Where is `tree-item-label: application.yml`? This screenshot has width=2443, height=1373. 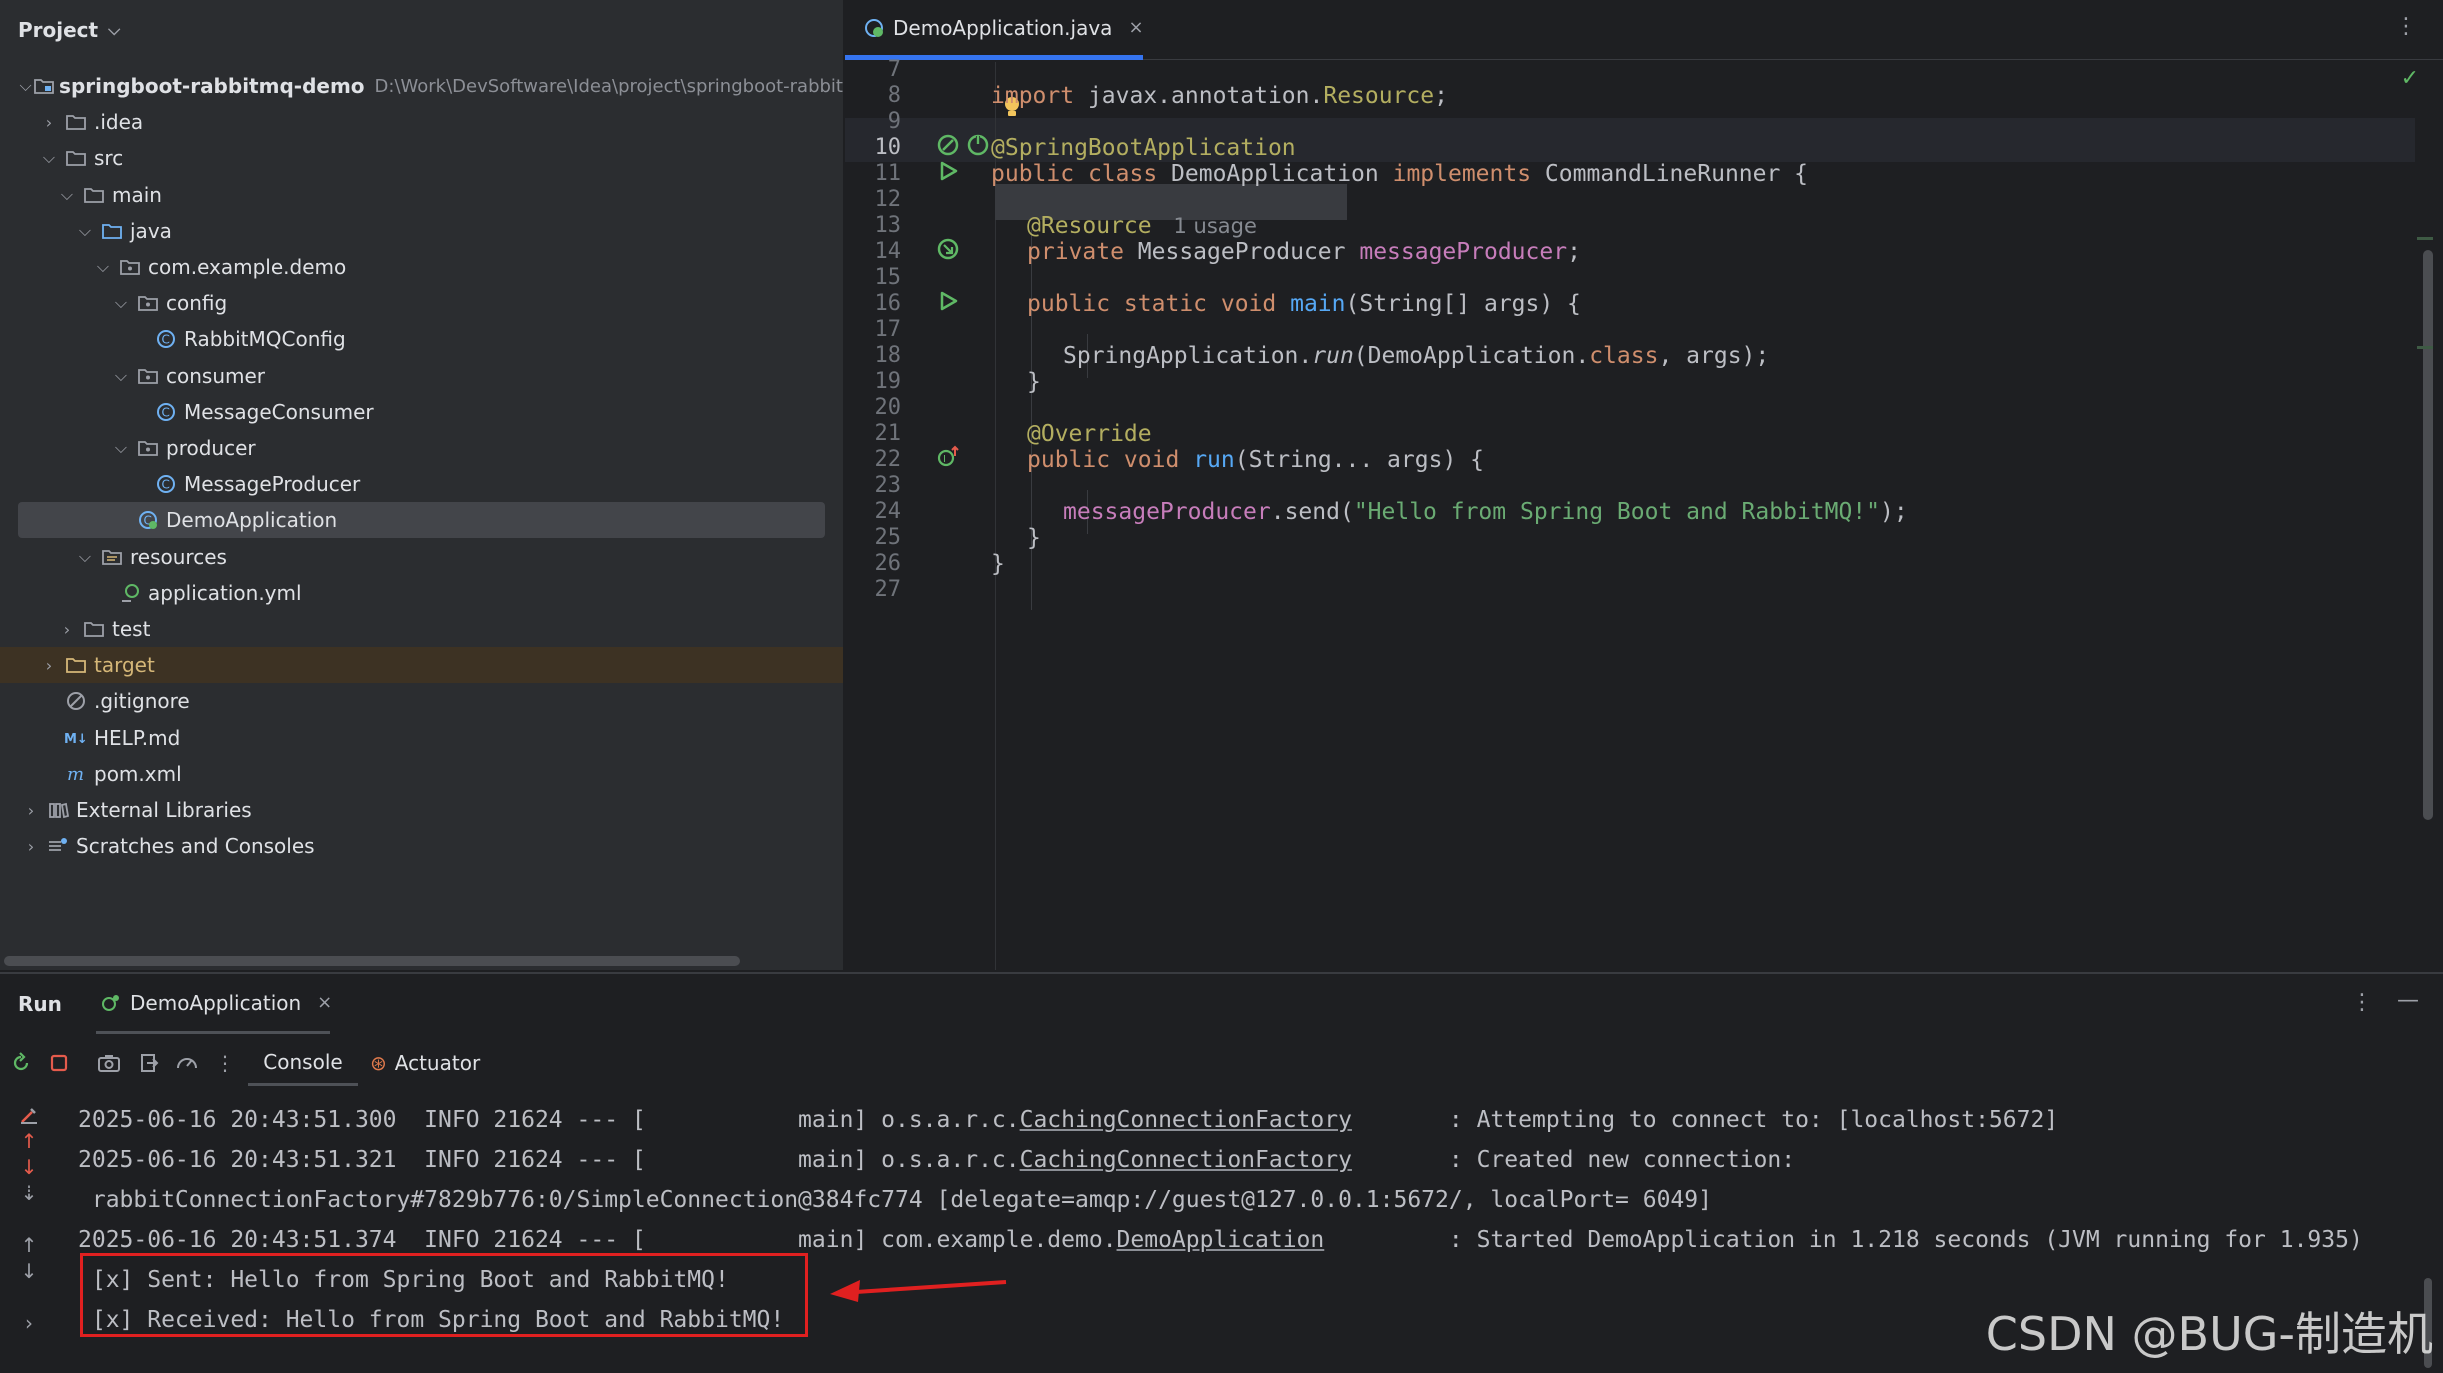 tree-item-label: application.yml is located at coordinates (225, 592).